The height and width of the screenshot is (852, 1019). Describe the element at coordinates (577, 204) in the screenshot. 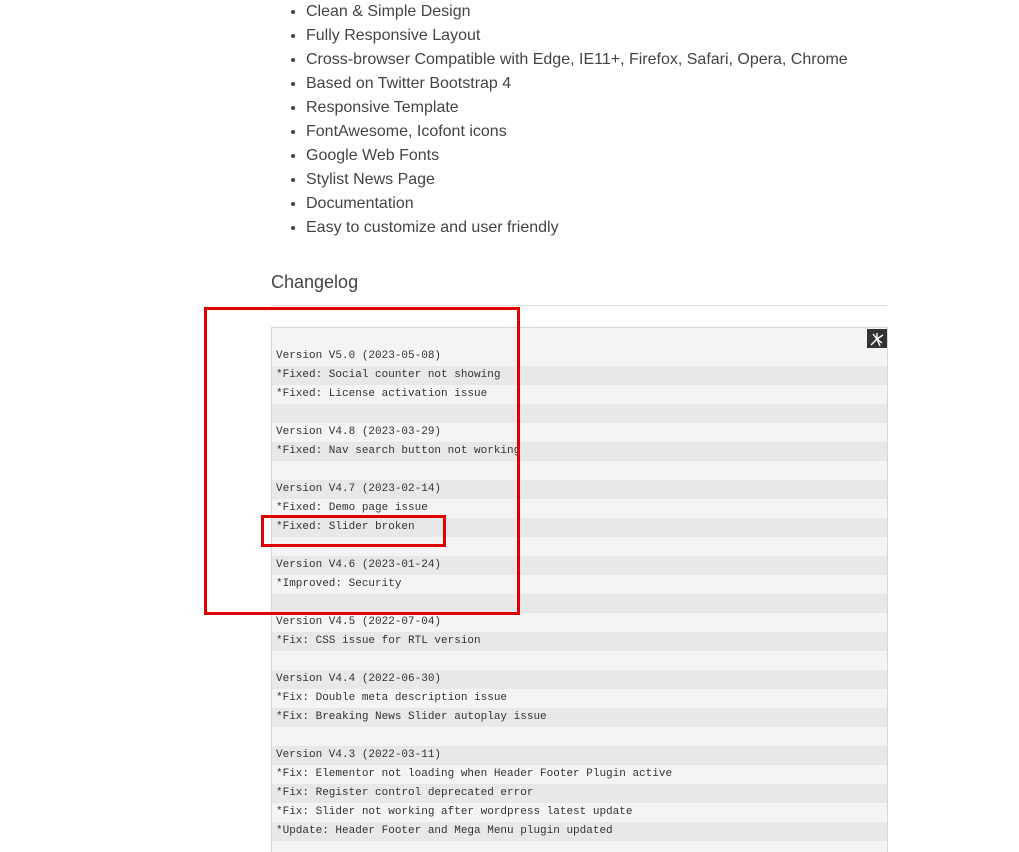

I see `feature-item: Documentation` at that location.